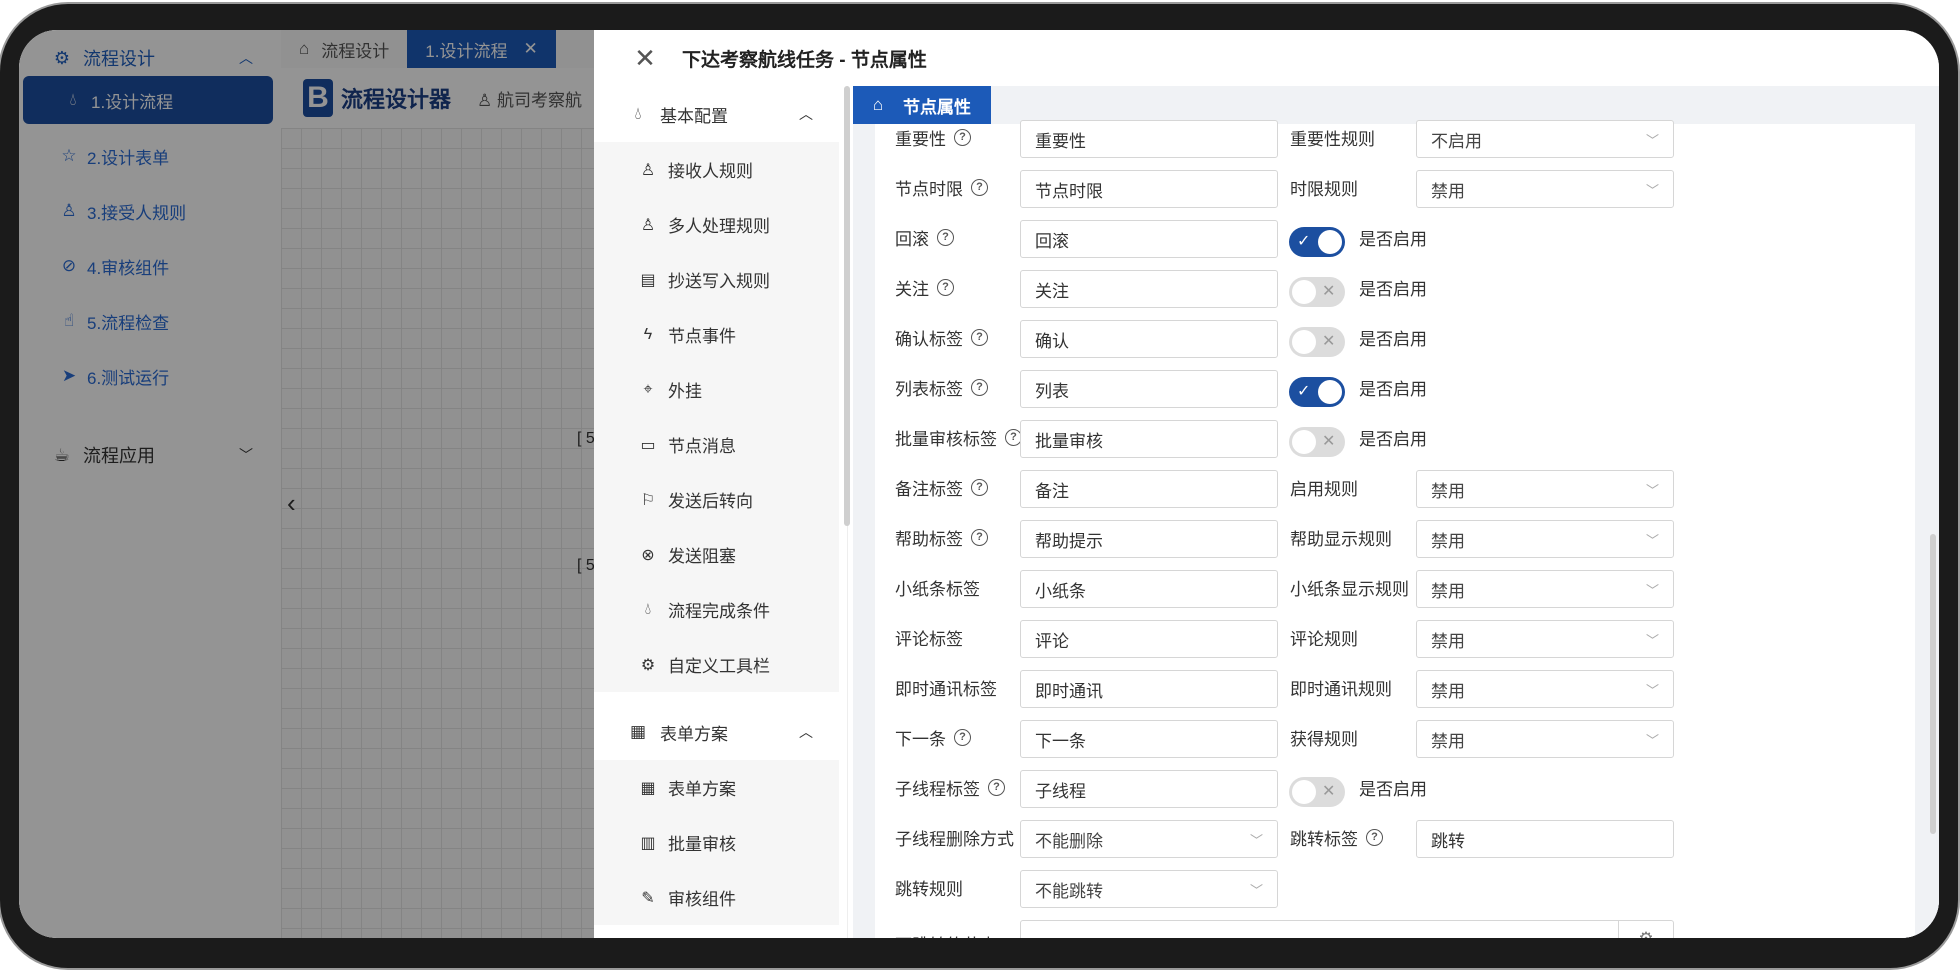 The width and height of the screenshot is (1960, 970). I want to click on batch-audit-toggle: ✕, so click(1317, 442).